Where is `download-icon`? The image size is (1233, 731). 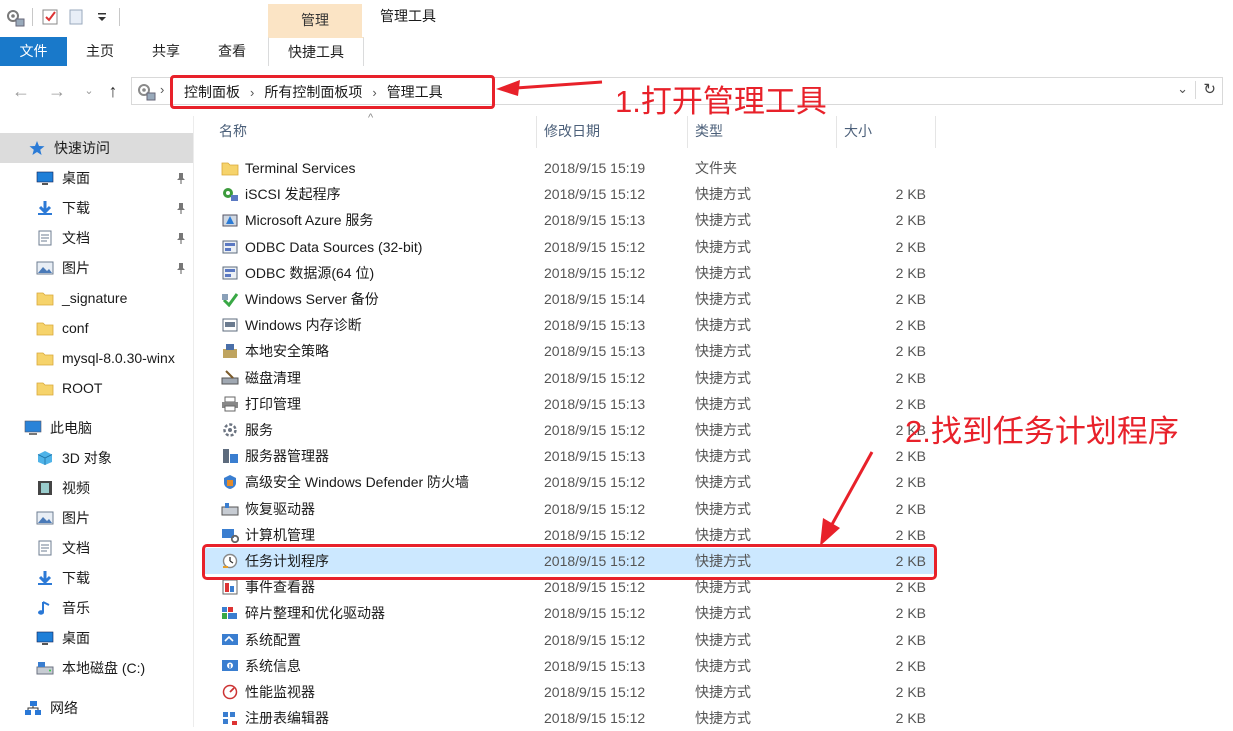 download-icon is located at coordinates (45, 208).